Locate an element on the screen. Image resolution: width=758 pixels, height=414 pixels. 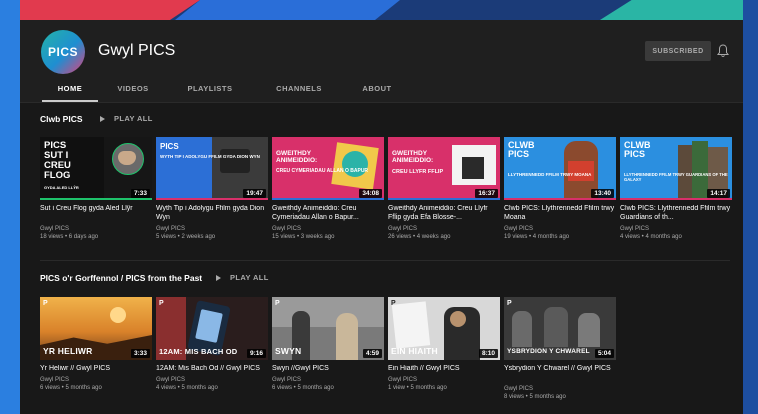
video-stats: 8 views • 5 months ago is located at coordinates (535, 397).